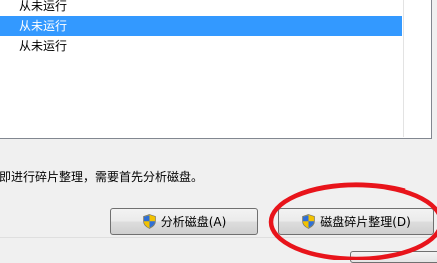  I want to click on vertical-scrollbar, so click(416, 68).